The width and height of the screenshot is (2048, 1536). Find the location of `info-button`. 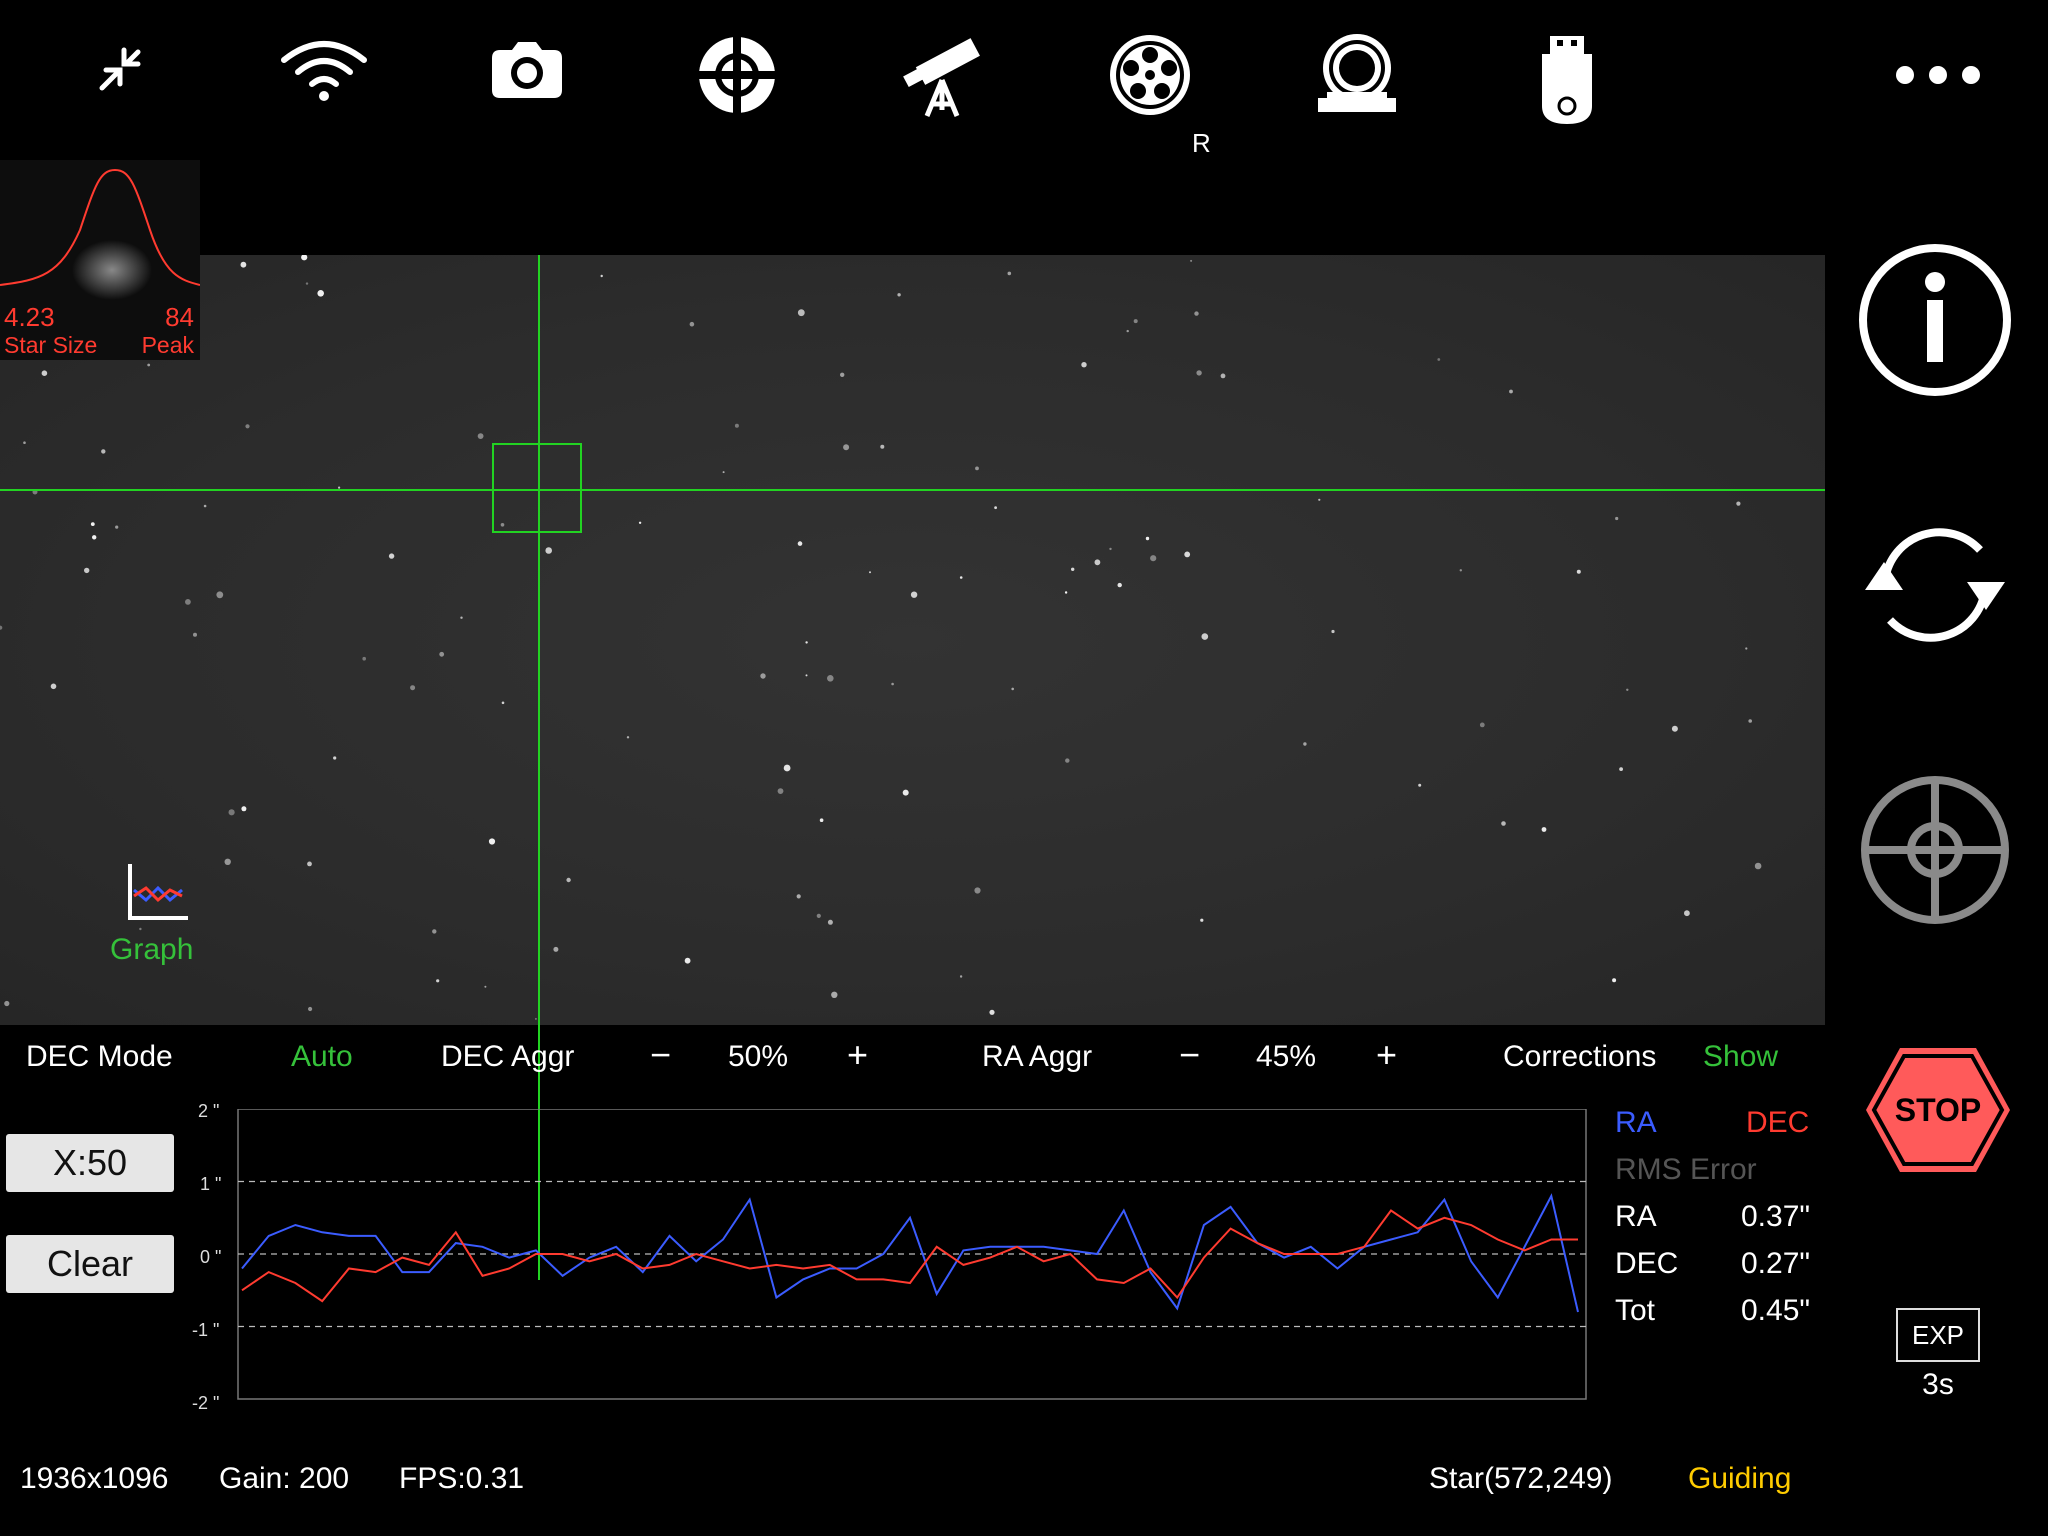

info-button is located at coordinates (1935, 322).